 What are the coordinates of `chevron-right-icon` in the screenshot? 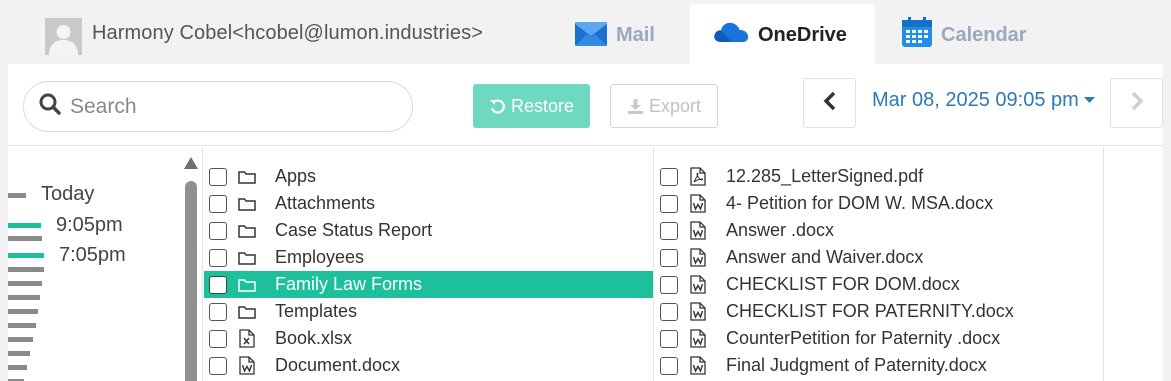 It's located at (1137, 103).